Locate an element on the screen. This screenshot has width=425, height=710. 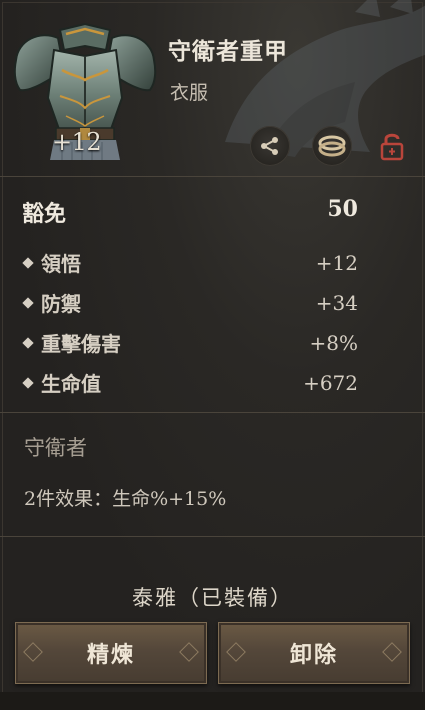
main-stat: 豁免 50 is located at coordinates (190, 212).